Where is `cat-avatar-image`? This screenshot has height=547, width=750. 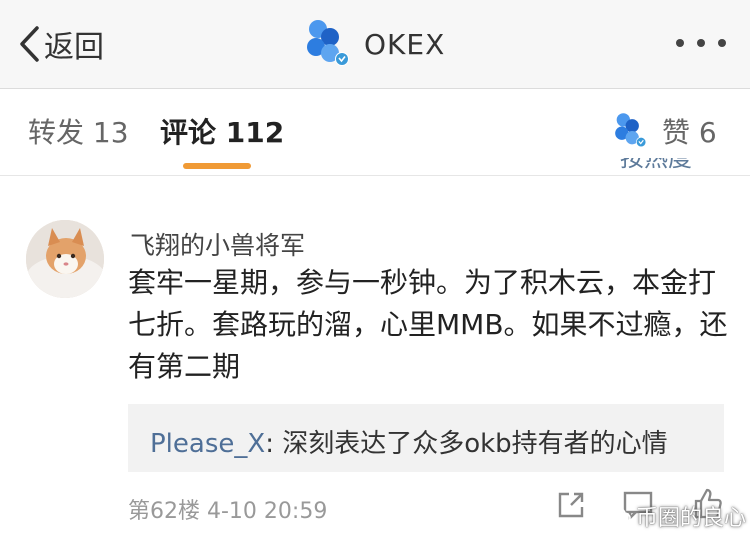
cat-avatar-image is located at coordinates (65, 259).